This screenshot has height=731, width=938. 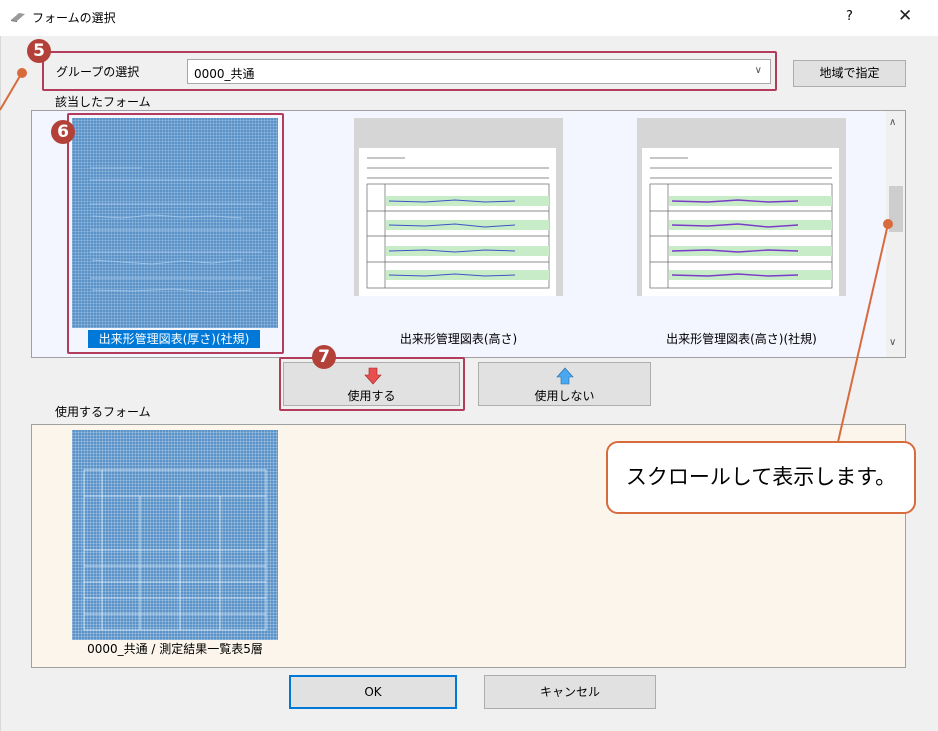 What do you see at coordinates (175, 233) in the screenshot?
I see `highlight-thumbnail` at bounding box center [175, 233].